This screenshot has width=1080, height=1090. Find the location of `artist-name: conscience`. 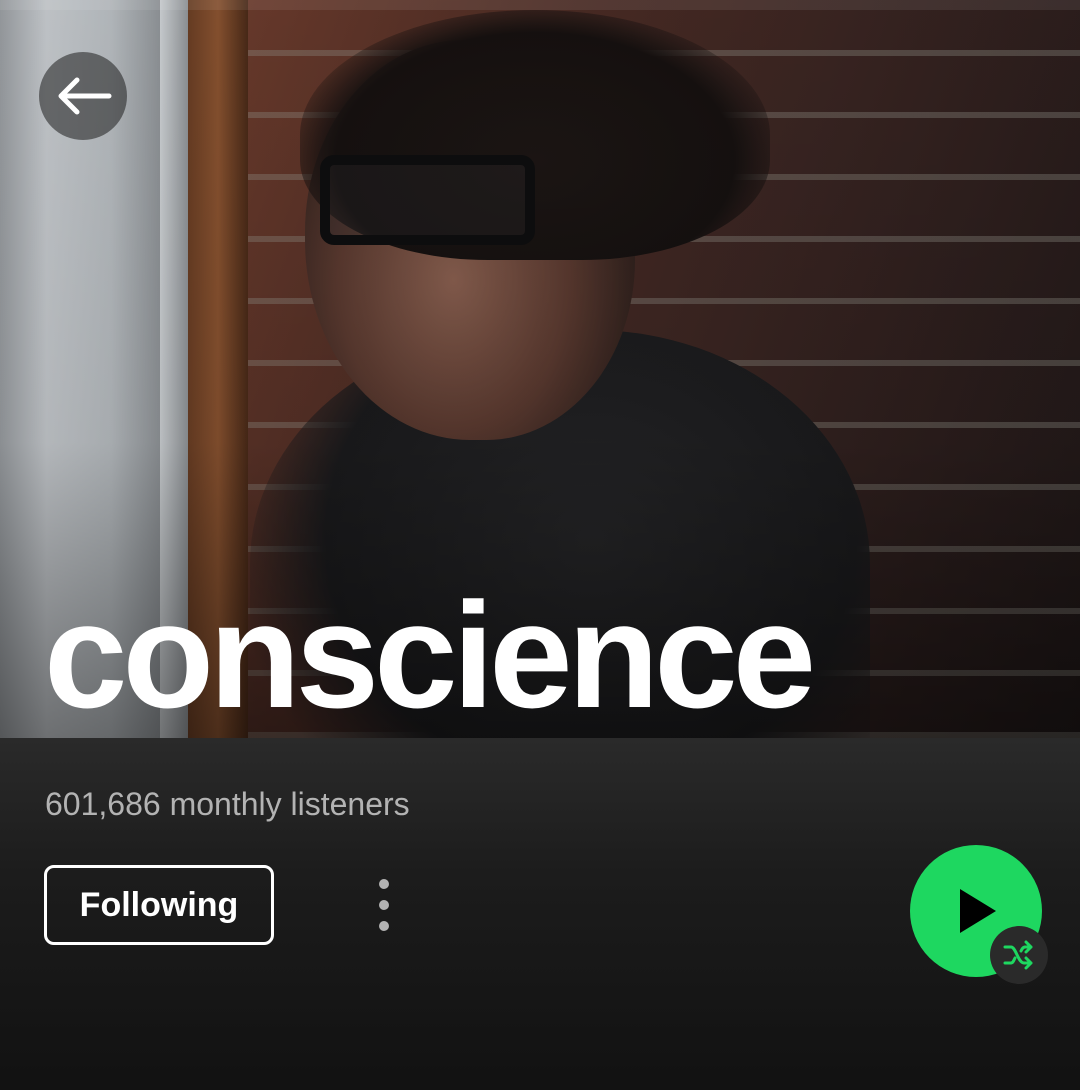

artist-name: conscience is located at coordinates (430, 655).